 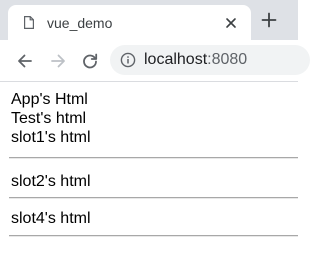 I want to click on tab-strip: vue_demo, so click(x=149, y=20).